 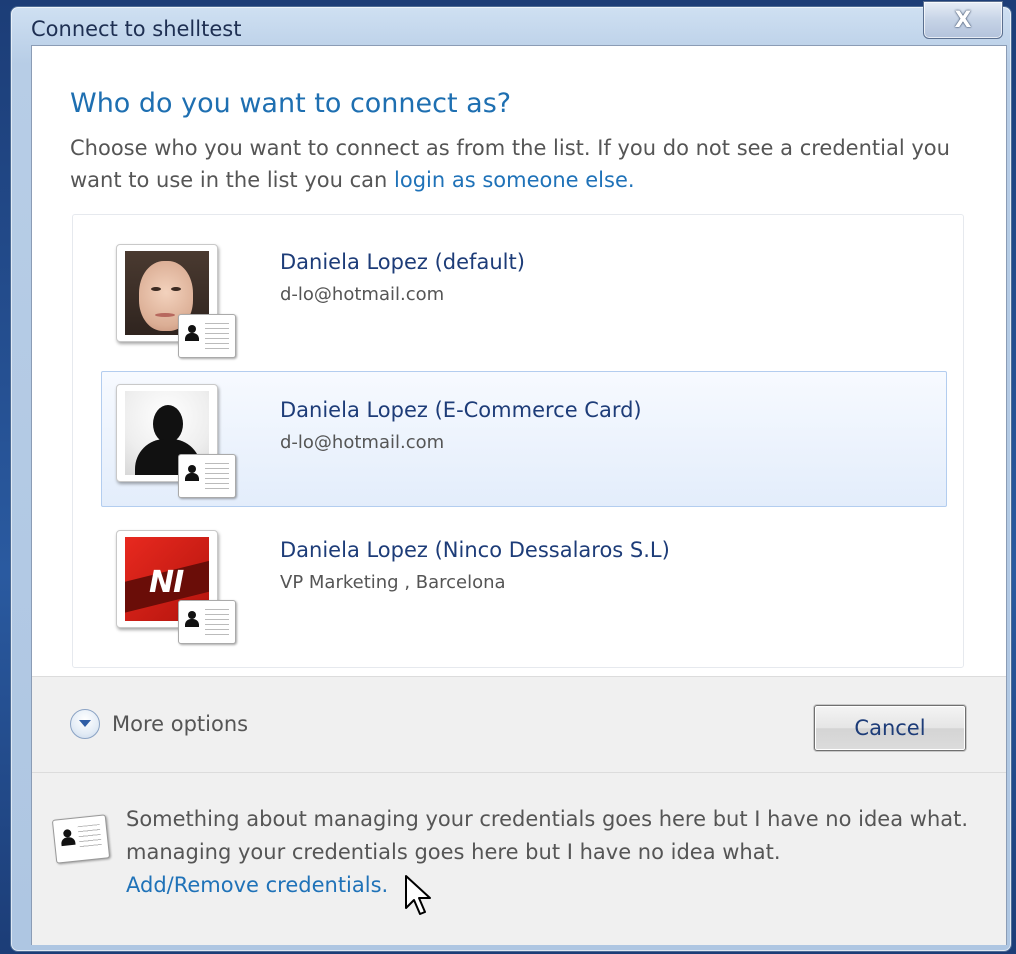 What do you see at coordinates (475, 550) in the screenshot?
I see `credential-name: Daniela Lopez (Ninco Dessalaros S.L)` at bounding box center [475, 550].